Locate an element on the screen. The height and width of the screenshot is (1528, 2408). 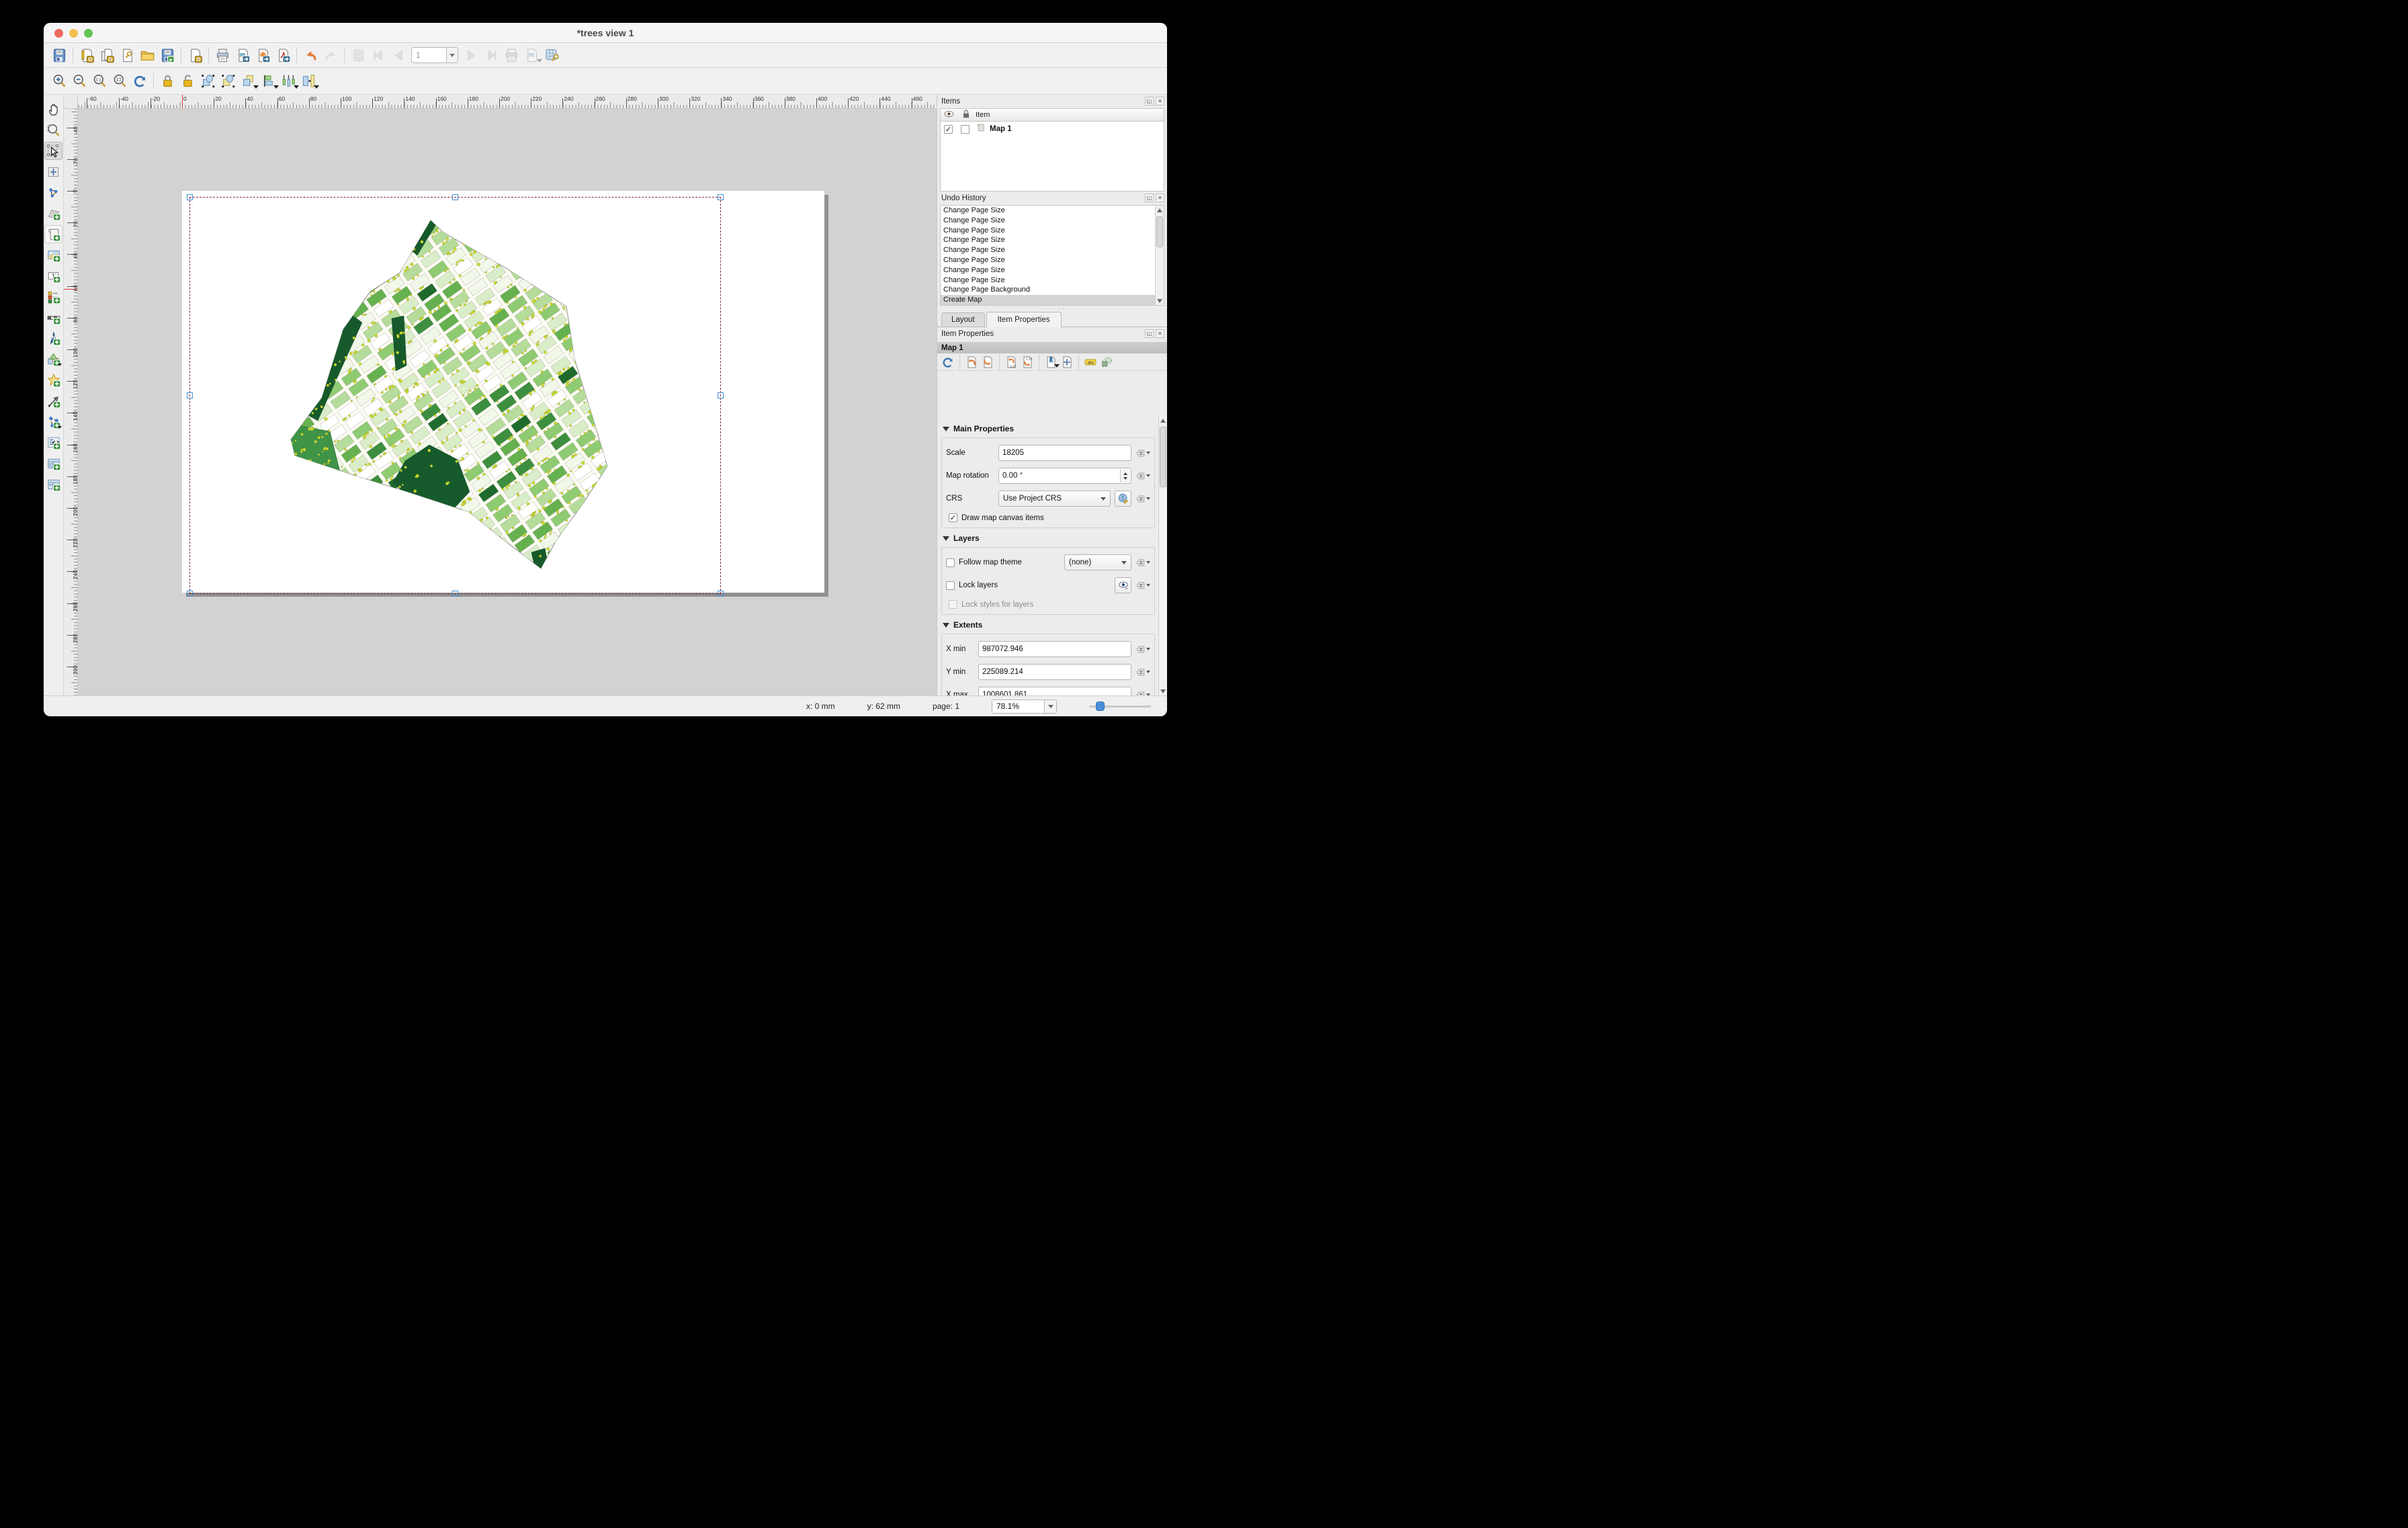
undo-scrollbar is located at coordinates (1159, 255).